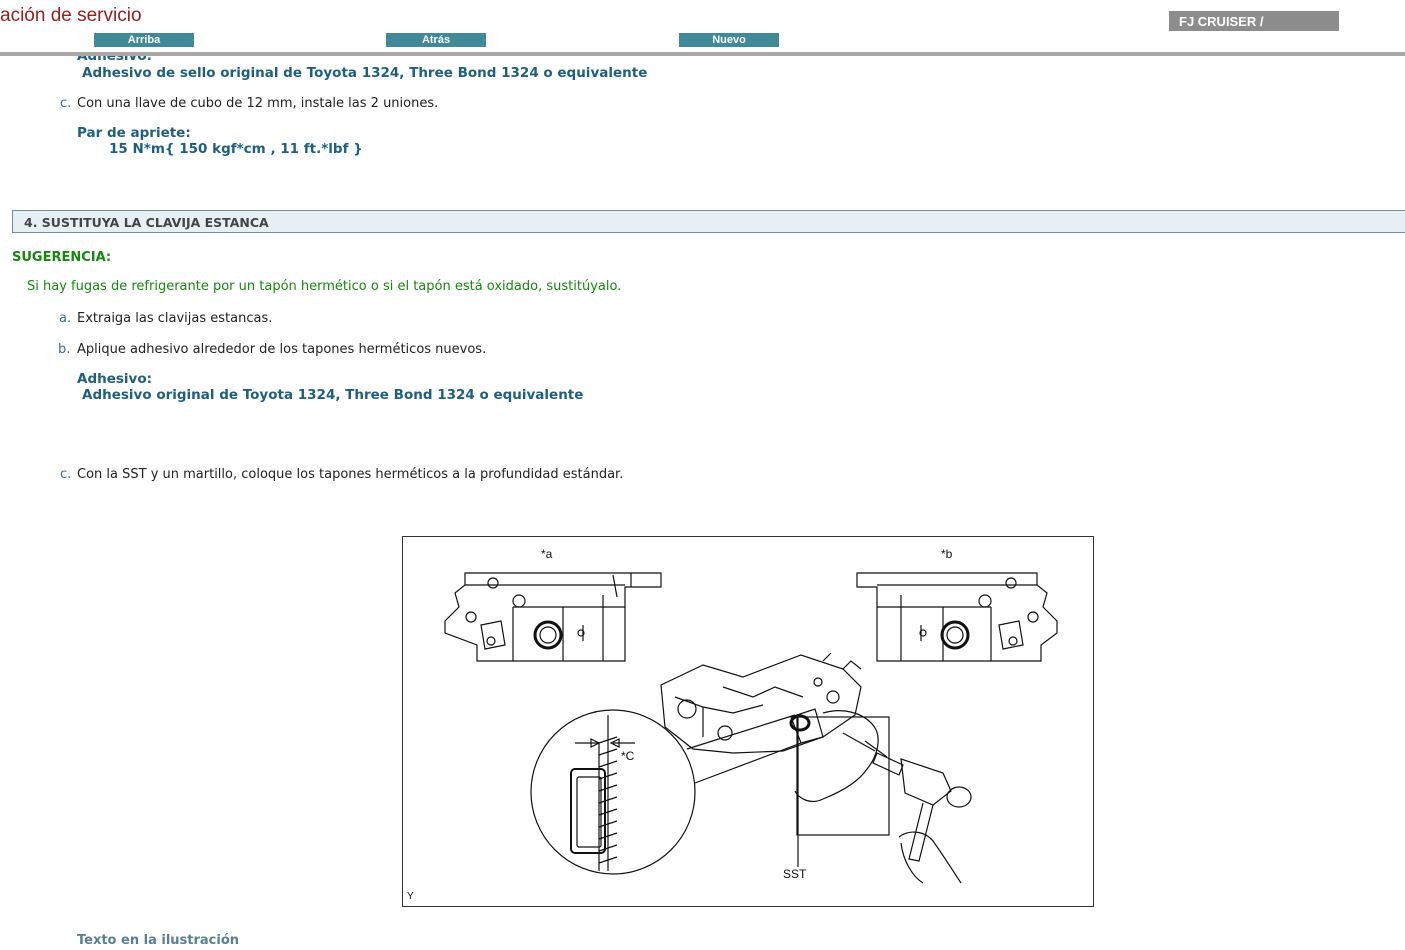 Image resolution: width=1405 pixels, height=950 pixels. I want to click on figure-label-b: *b, so click(947, 554).